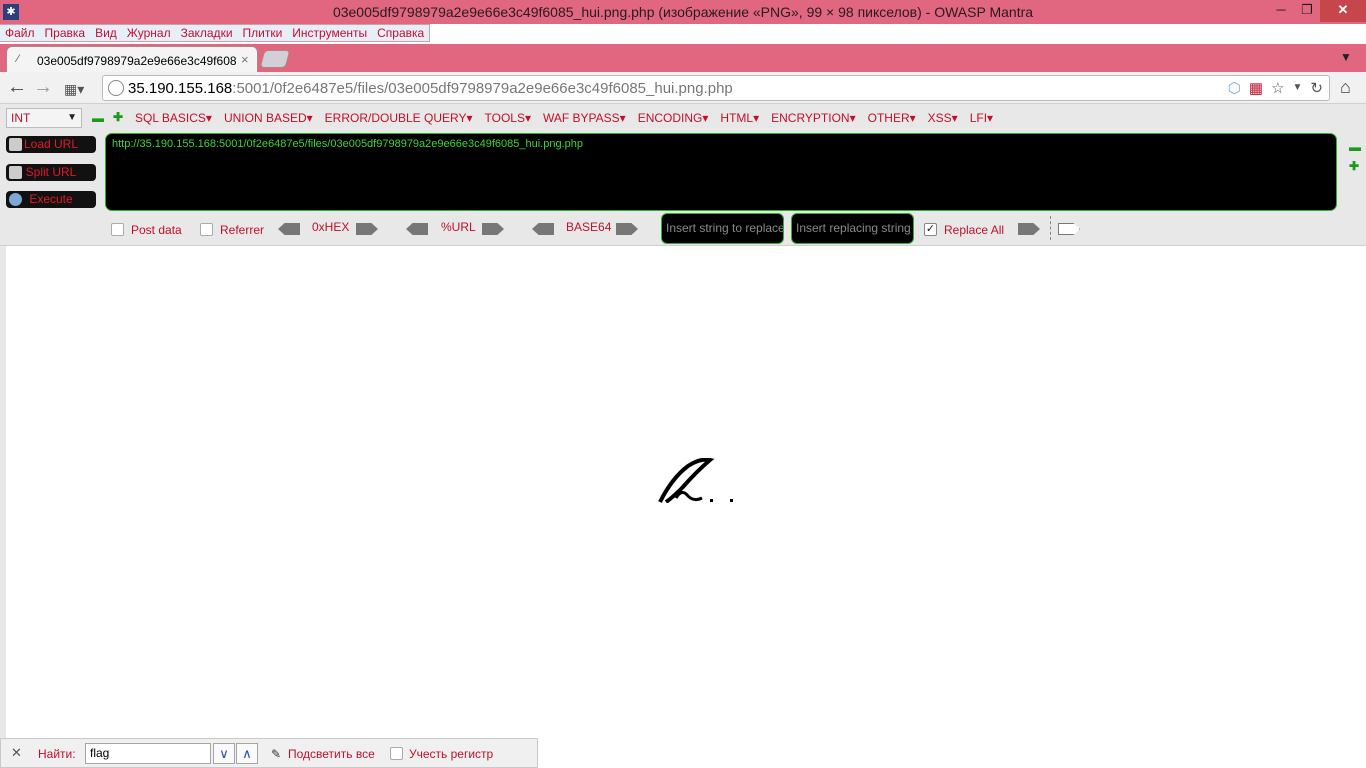  What do you see at coordinates (930, 229) in the screenshot?
I see `replace-all-checkbox: ✓` at bounding box center [930, 229].